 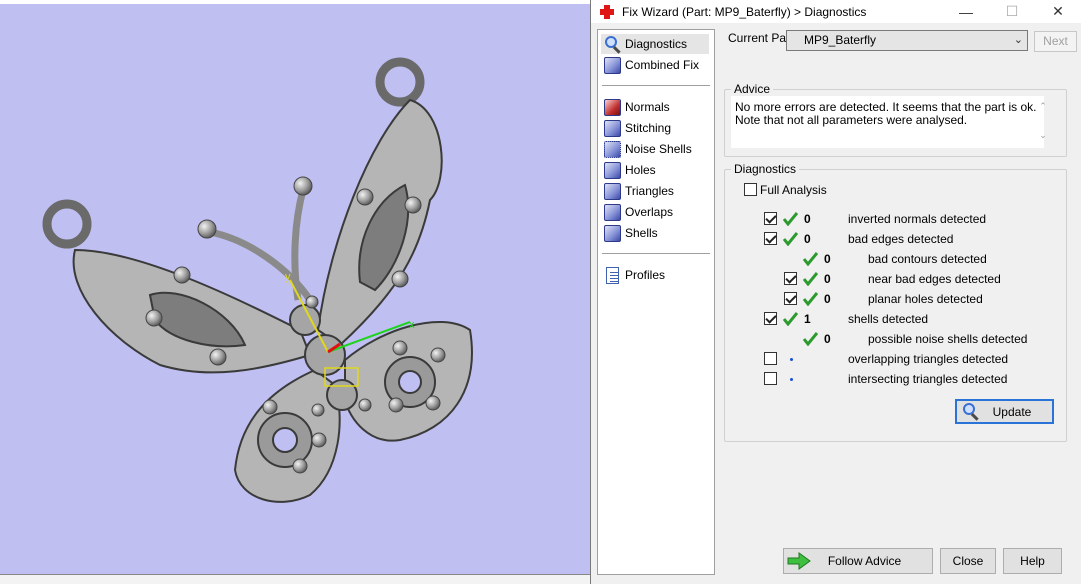 I want to click on nav-item-label: Diagnostics, so click(x=656, y=44).